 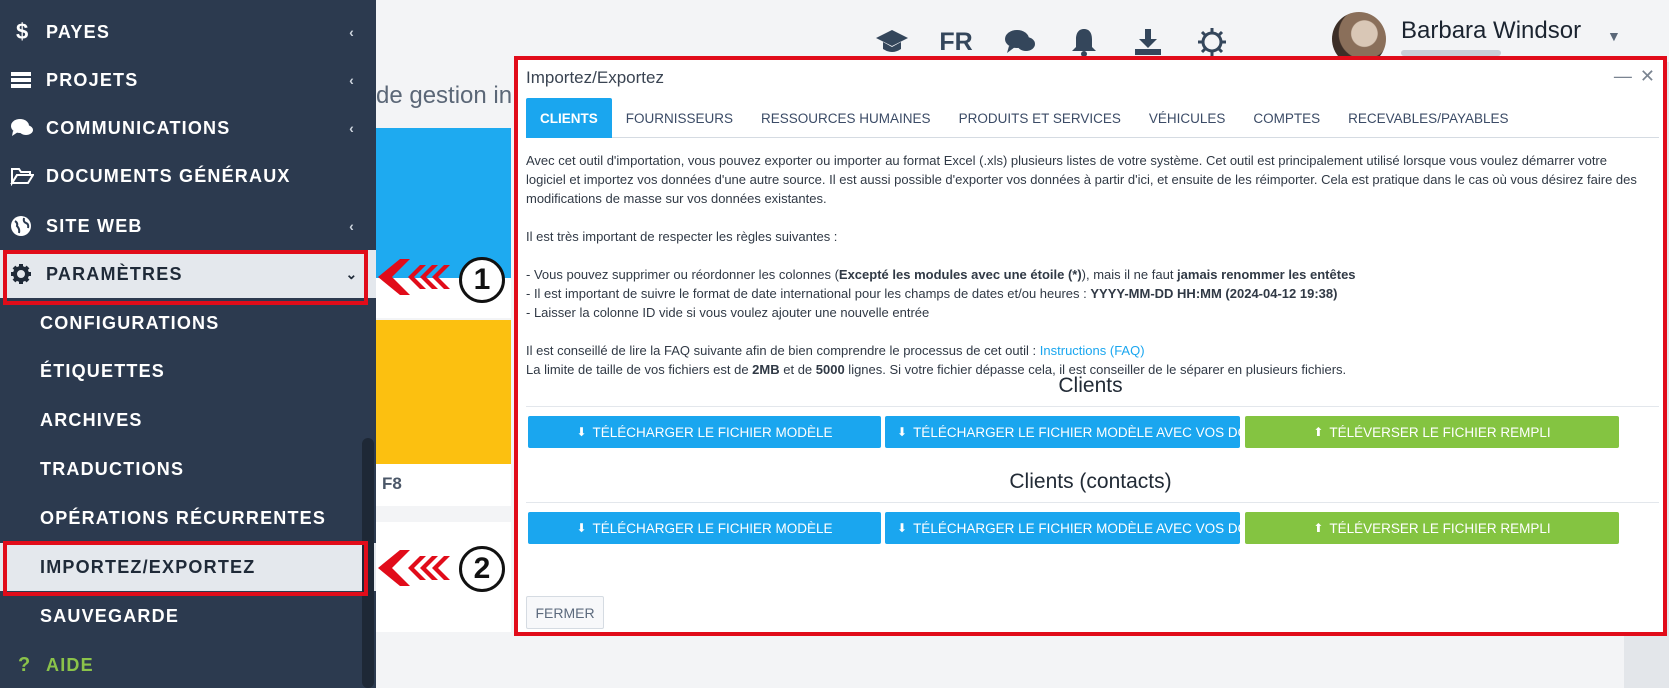 What do you see at coordinates (23, 80) in the screenshot?
I see `server-icon` at bounding box center [23, 80].